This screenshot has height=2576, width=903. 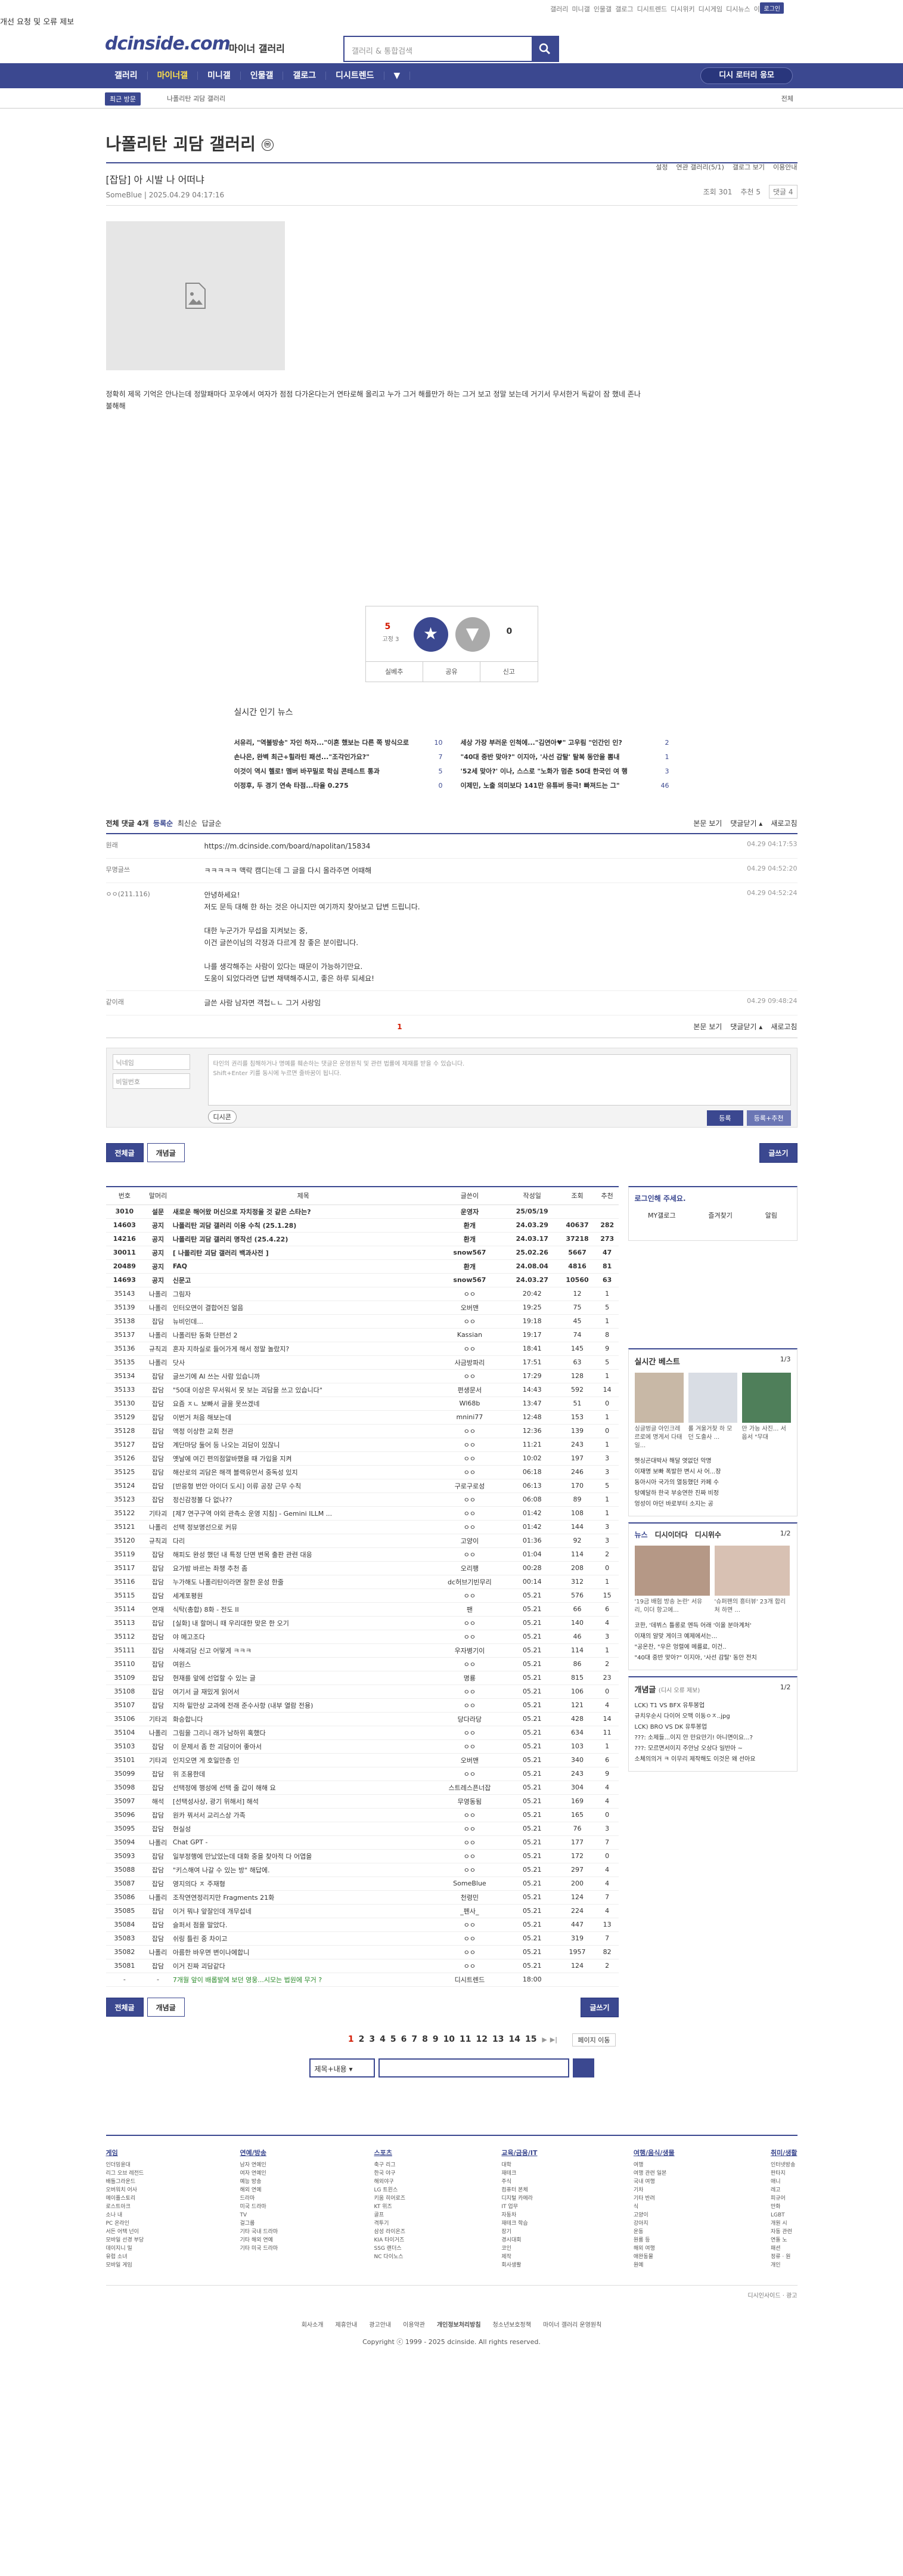 What do you see at coordinates (519, 2165) in the screenshot?
I see `footer-link: 대학` at bounding box center [519, 2165].